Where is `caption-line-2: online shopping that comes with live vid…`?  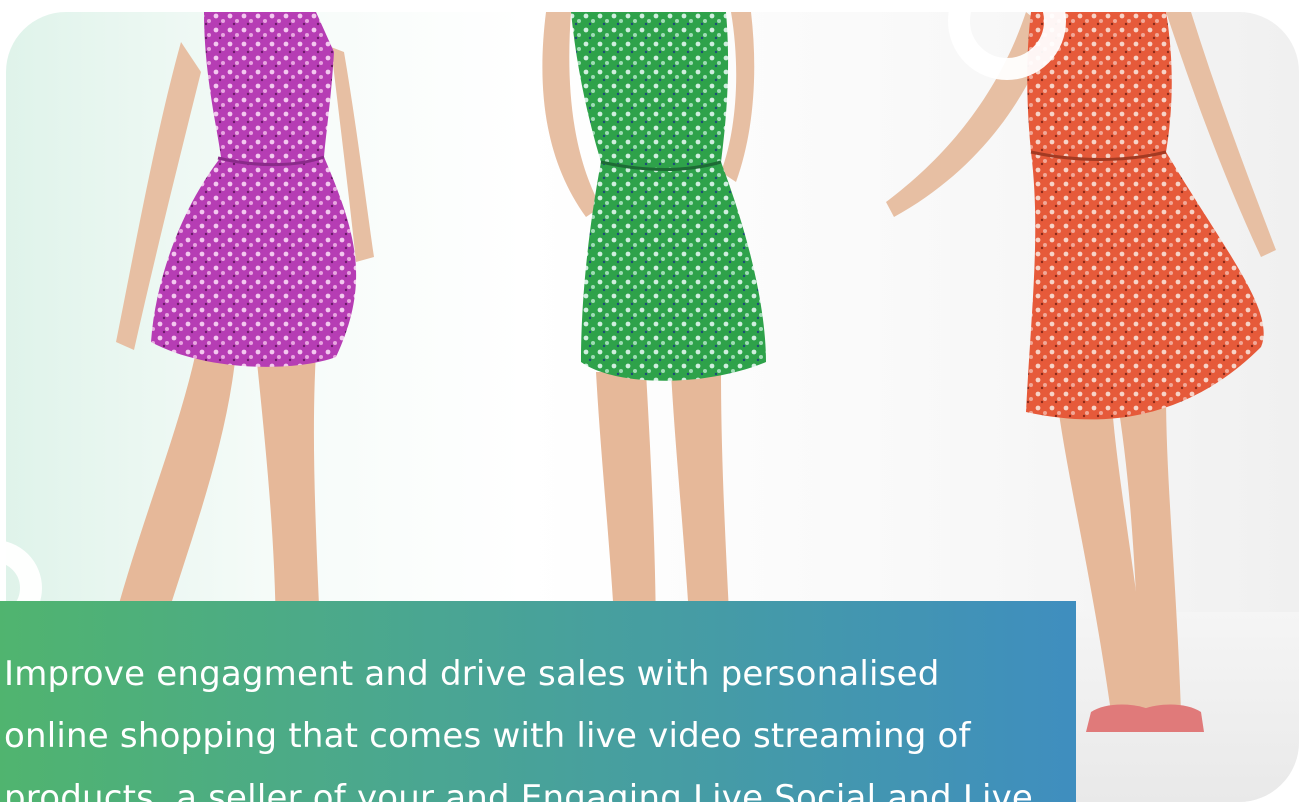
caption-line-2: online shopping that comes with live vid… is located at coordinates (487, 736).